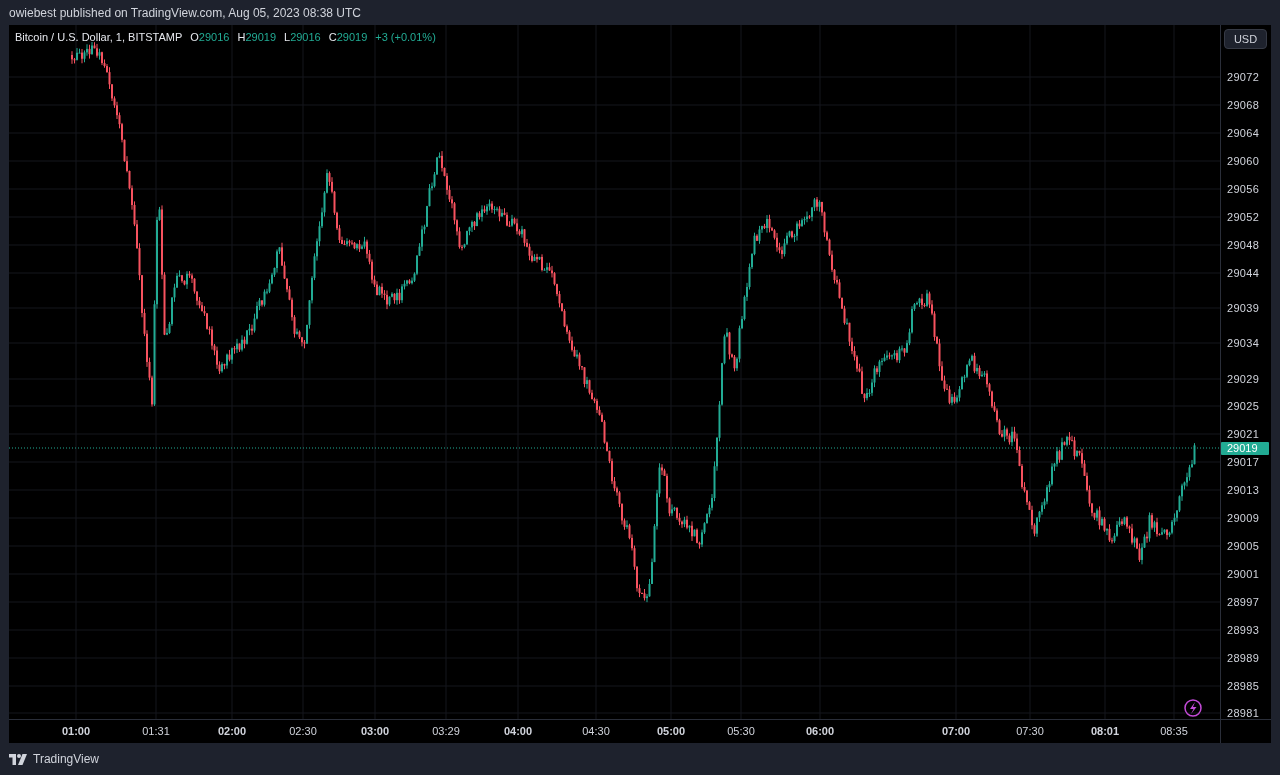  I want to click on price-change: +3 (+0.01%), so click(405, 37).